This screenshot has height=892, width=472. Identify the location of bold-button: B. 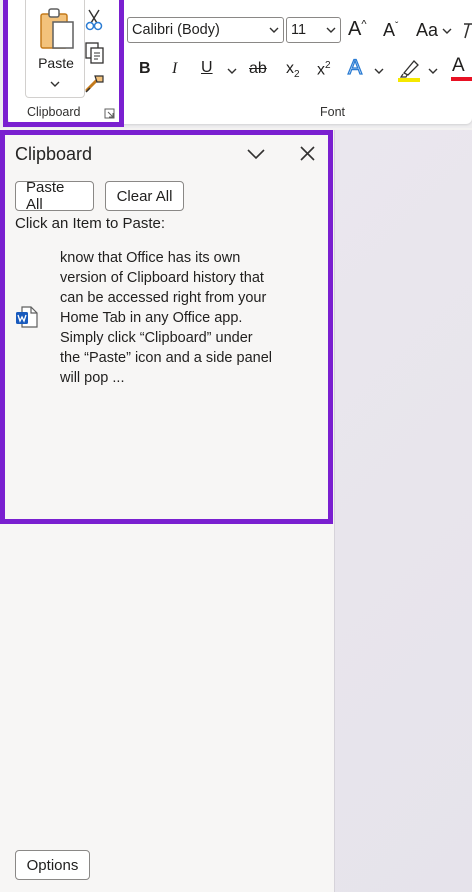
(145, 69).